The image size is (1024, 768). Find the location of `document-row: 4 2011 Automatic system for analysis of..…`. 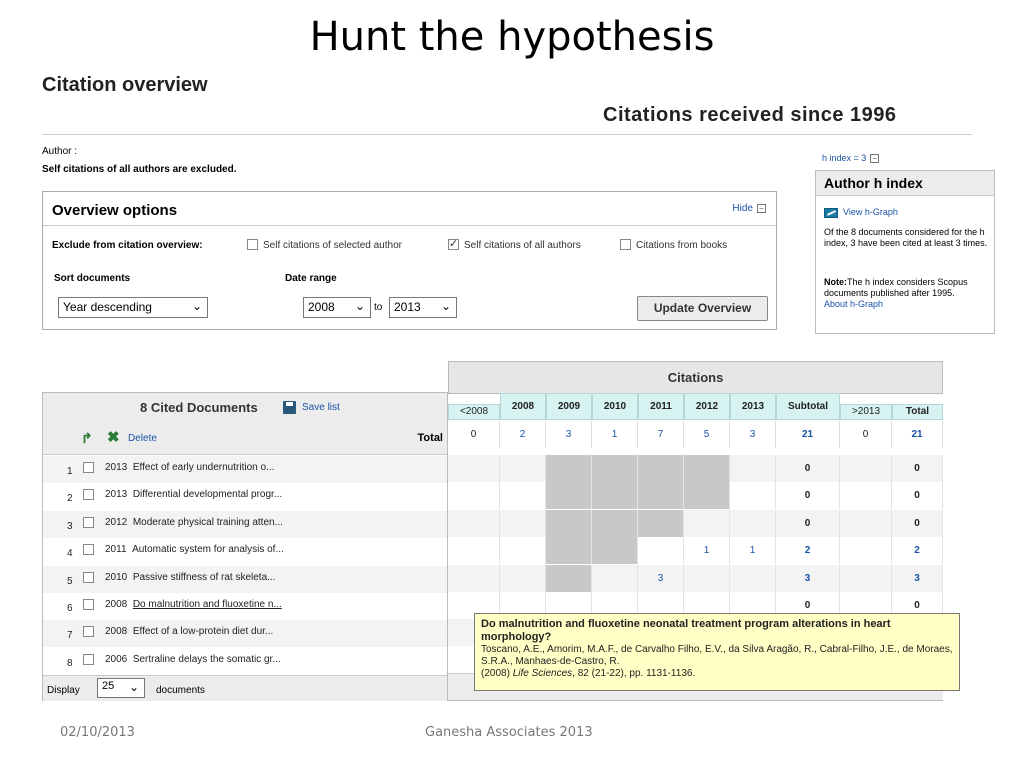

document-row: 4 2011 Automatic system for analysis of..… is located at coordinates (245, 551).